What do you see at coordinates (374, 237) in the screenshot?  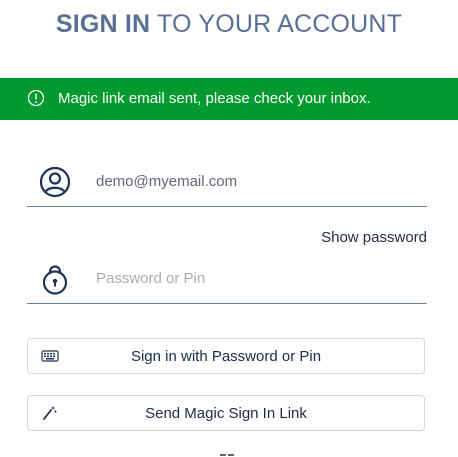 I see `show-password-link: Show password` at bounding box center [374, 237].